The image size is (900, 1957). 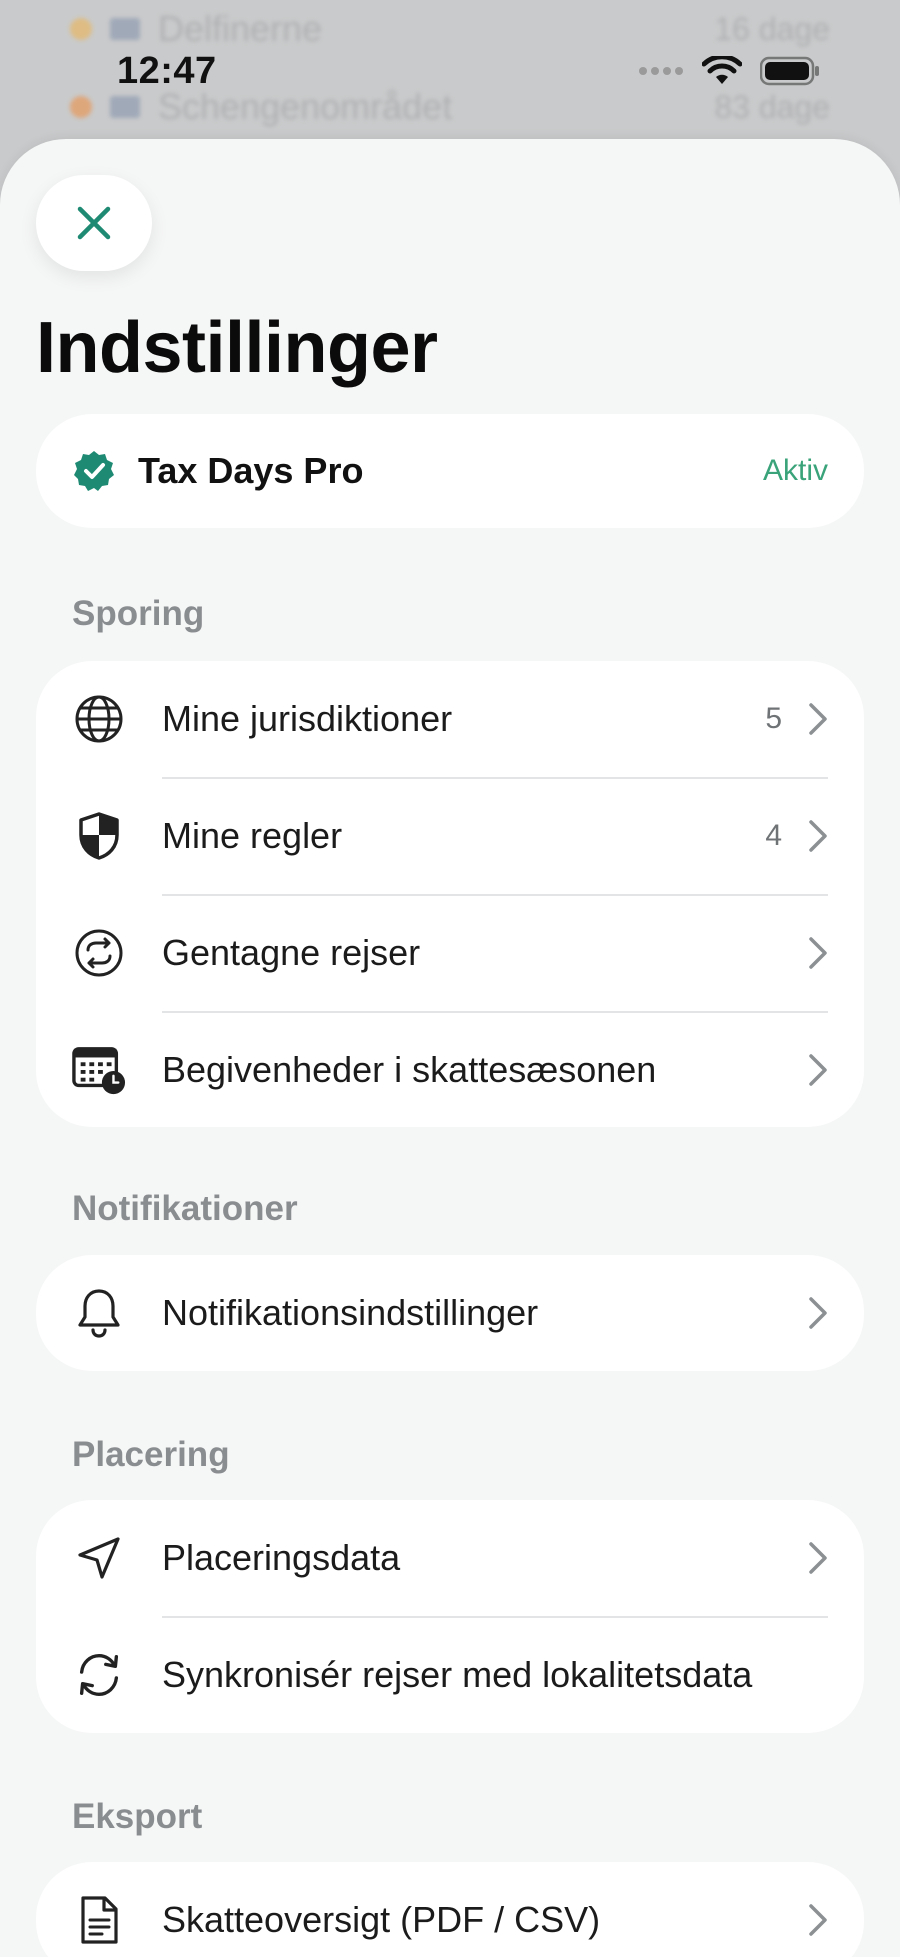 What do you see at coordinates (773, 835) in the screenshot?
I see `count-badge: 4` at bounding box center [773, 835].